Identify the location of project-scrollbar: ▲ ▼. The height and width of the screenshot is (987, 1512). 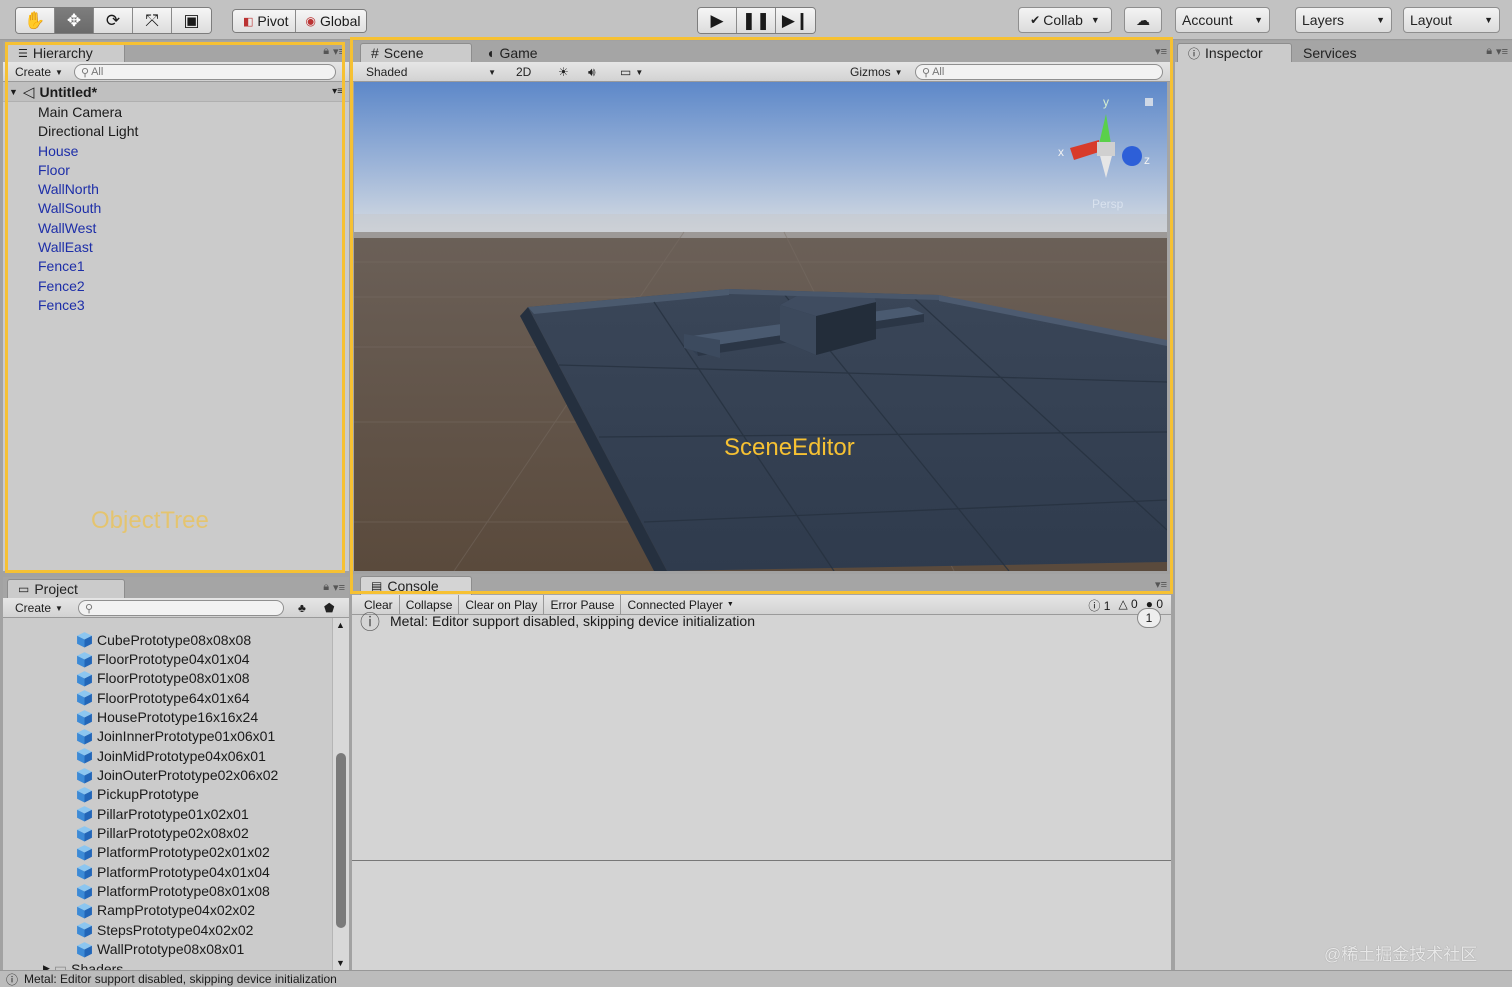
(340, 794).